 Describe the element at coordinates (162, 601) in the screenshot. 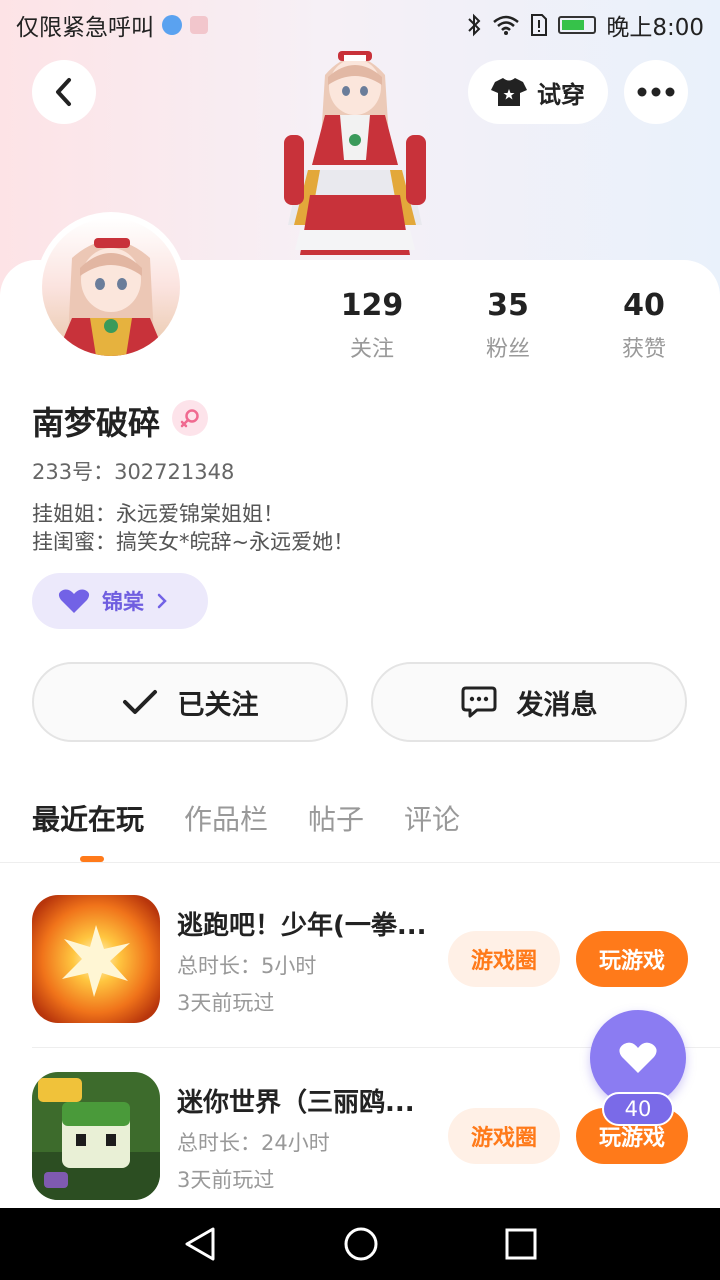

I see `chevron-right-icon` at that location.